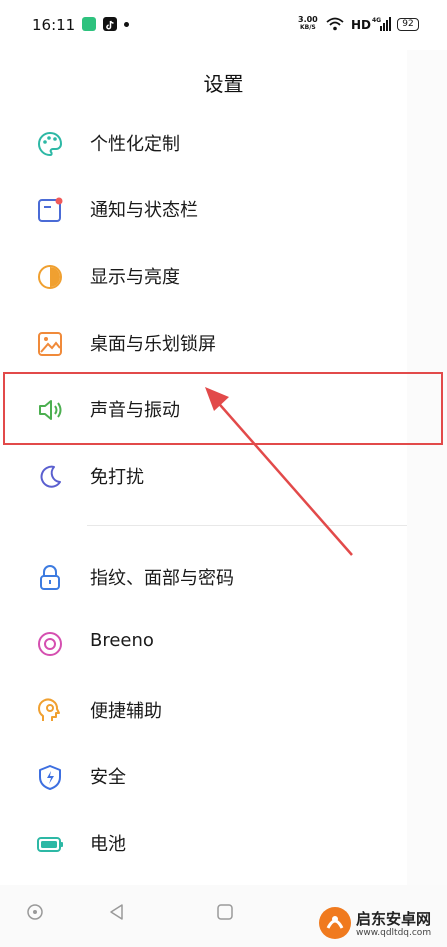 This screenshot has width=447, height=947. I want to click on status-time: 16:11, so click(54, 25).